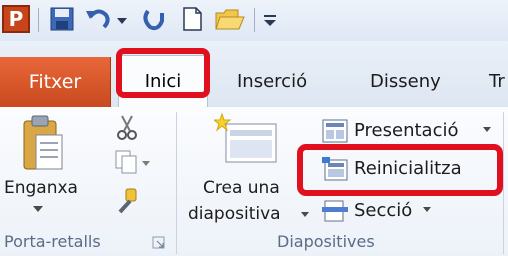 This screenshot has width=508, height=256. What do you see at coordinates (159, 243) in the screenshot?
I see `dialog-launcher-icon` at bounding box center [159, 243].